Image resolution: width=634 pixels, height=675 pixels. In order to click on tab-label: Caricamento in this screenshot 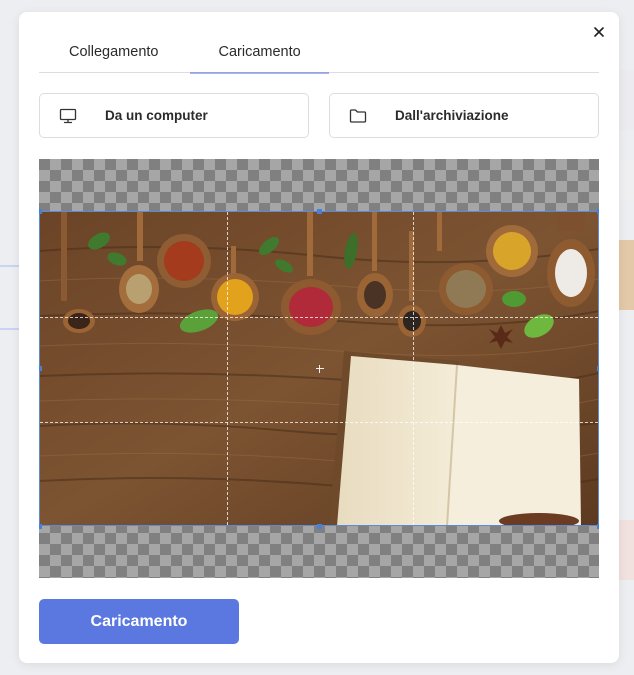, I will do `click(259, 51)`.